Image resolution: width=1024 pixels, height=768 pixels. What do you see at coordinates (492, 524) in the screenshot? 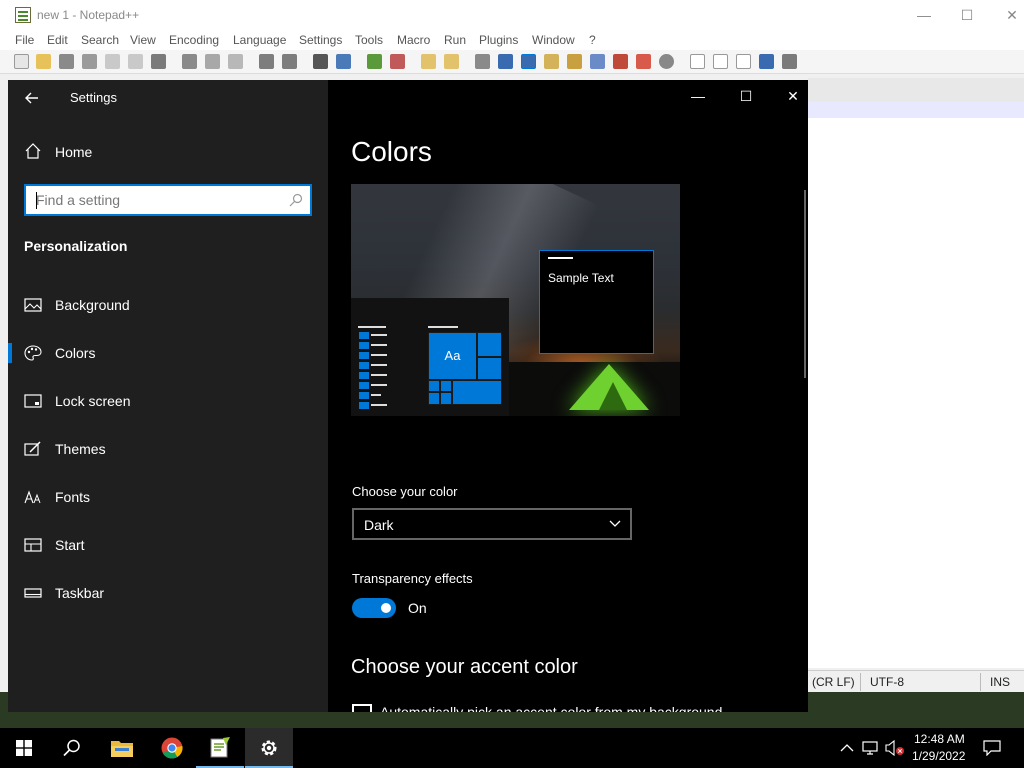
I see `choose-color-dropdown: Dark` at bounding box center [492, 524].